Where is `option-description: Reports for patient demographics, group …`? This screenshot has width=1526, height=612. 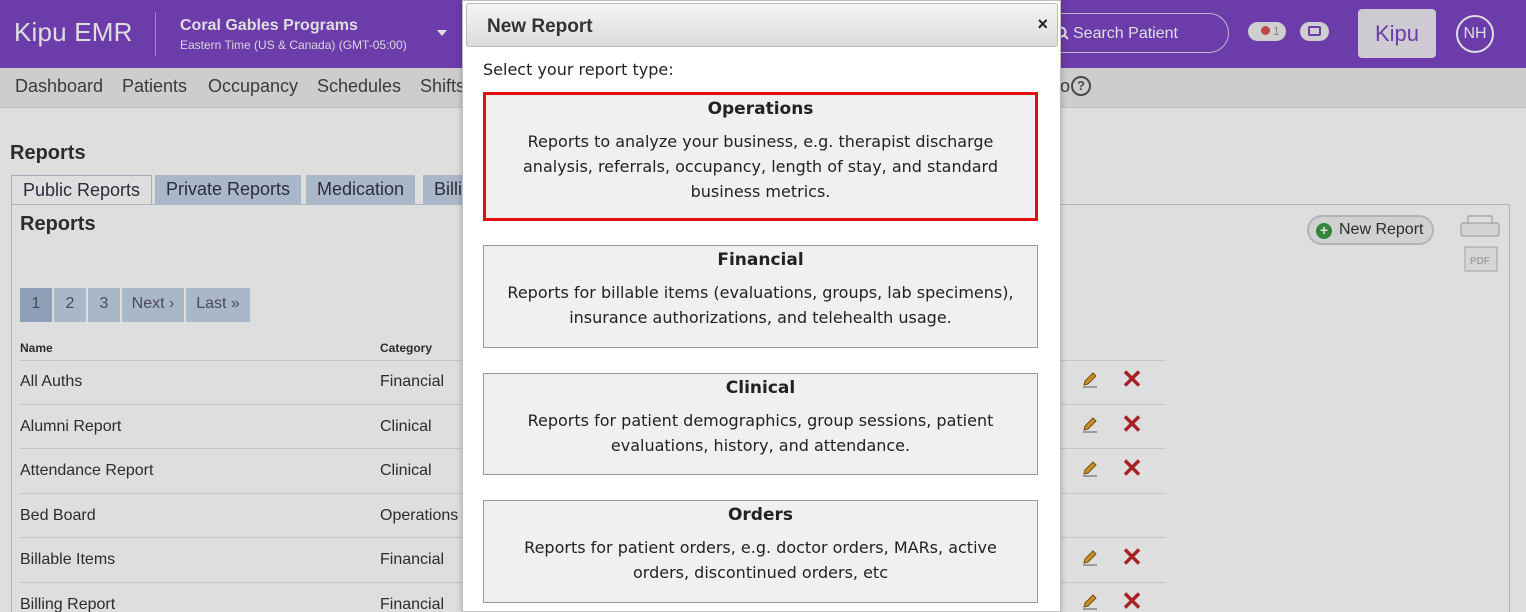
option-description: Reports for patient demographics, group … is located at coordinates (760, 433).